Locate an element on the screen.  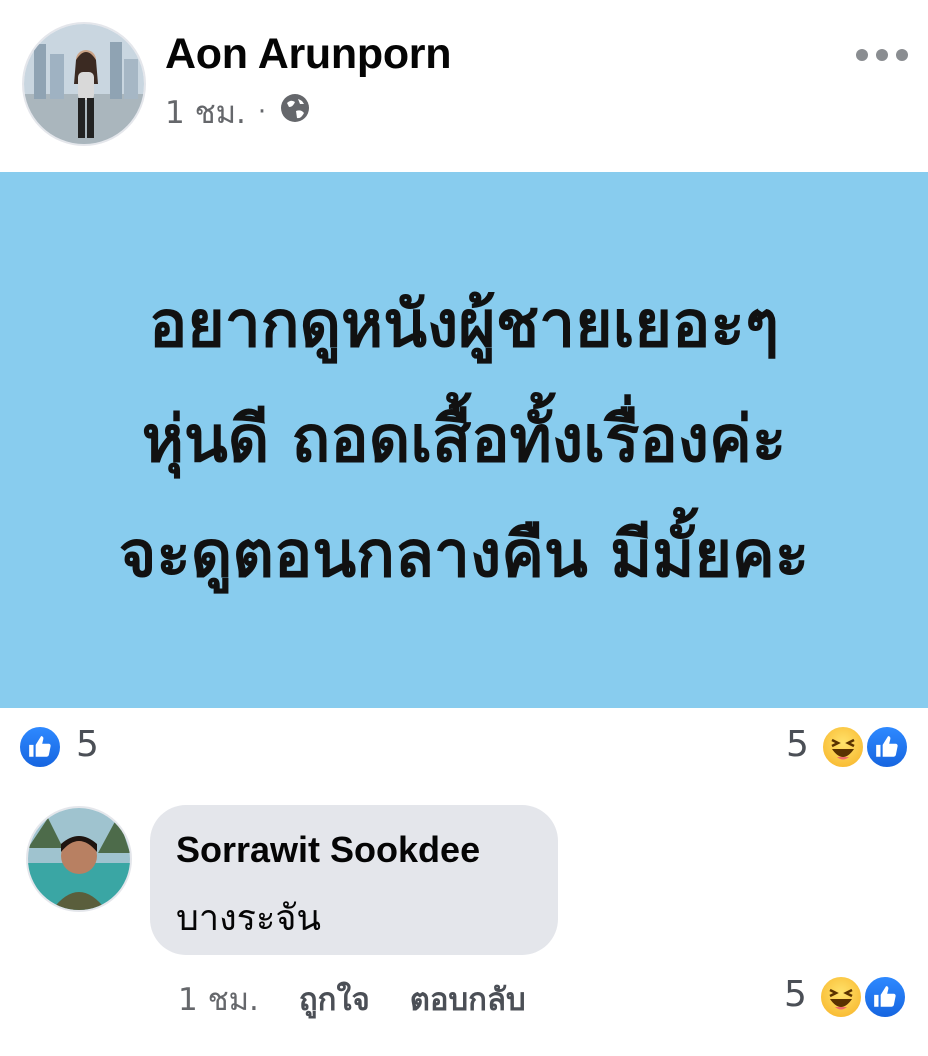
comment-reactions: 5 is located at coordinates (464, 996).